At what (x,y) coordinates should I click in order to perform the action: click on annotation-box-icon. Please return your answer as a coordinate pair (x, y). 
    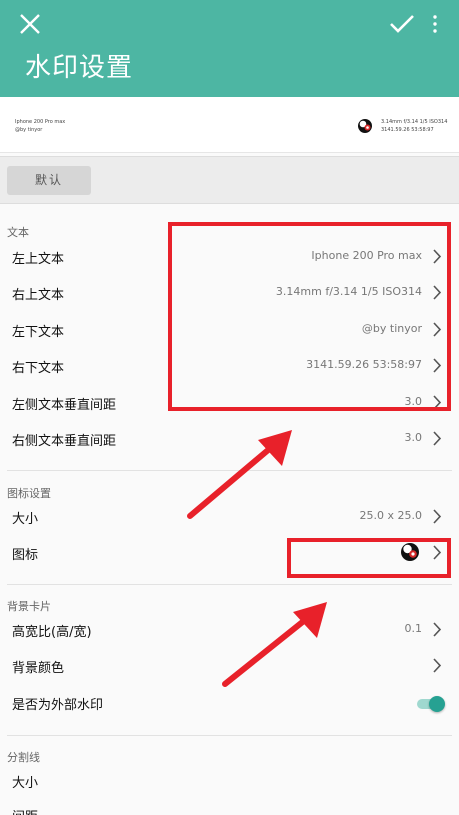
    Looking at the image, I should click on (369, 558).